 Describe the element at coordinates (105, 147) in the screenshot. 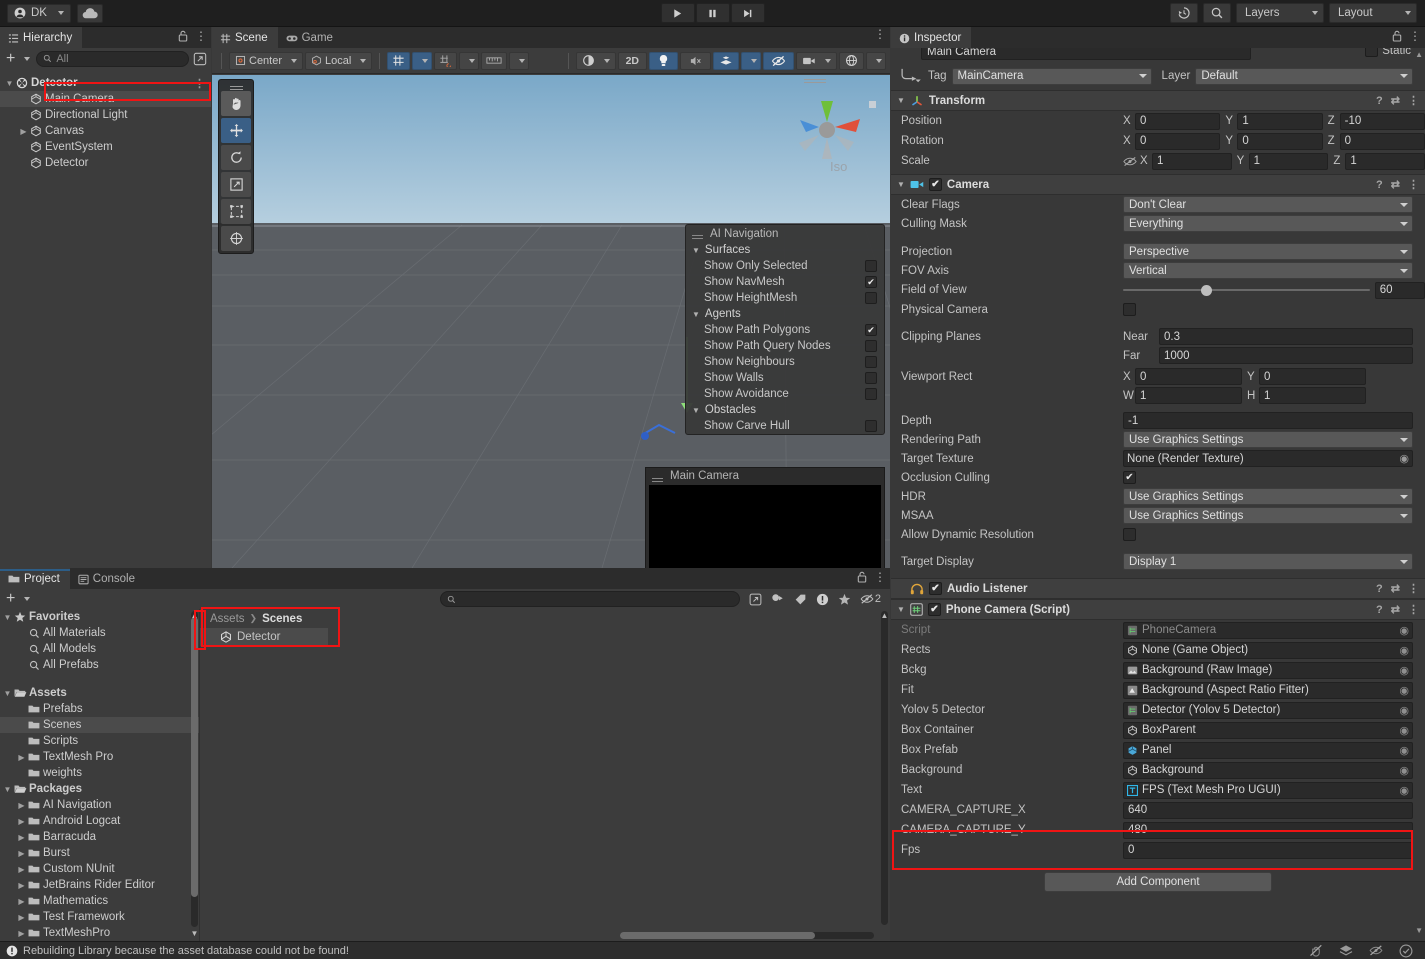

I see `hierarchy-item-eventsystem: ▶EventSystem` at that location.